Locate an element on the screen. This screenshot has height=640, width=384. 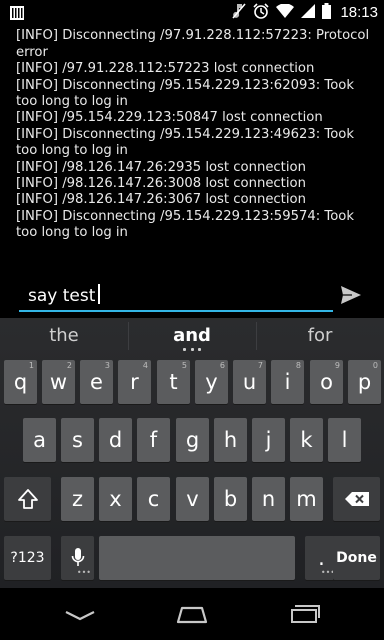
key-hint: 7 is located at coordinates (260, 365).